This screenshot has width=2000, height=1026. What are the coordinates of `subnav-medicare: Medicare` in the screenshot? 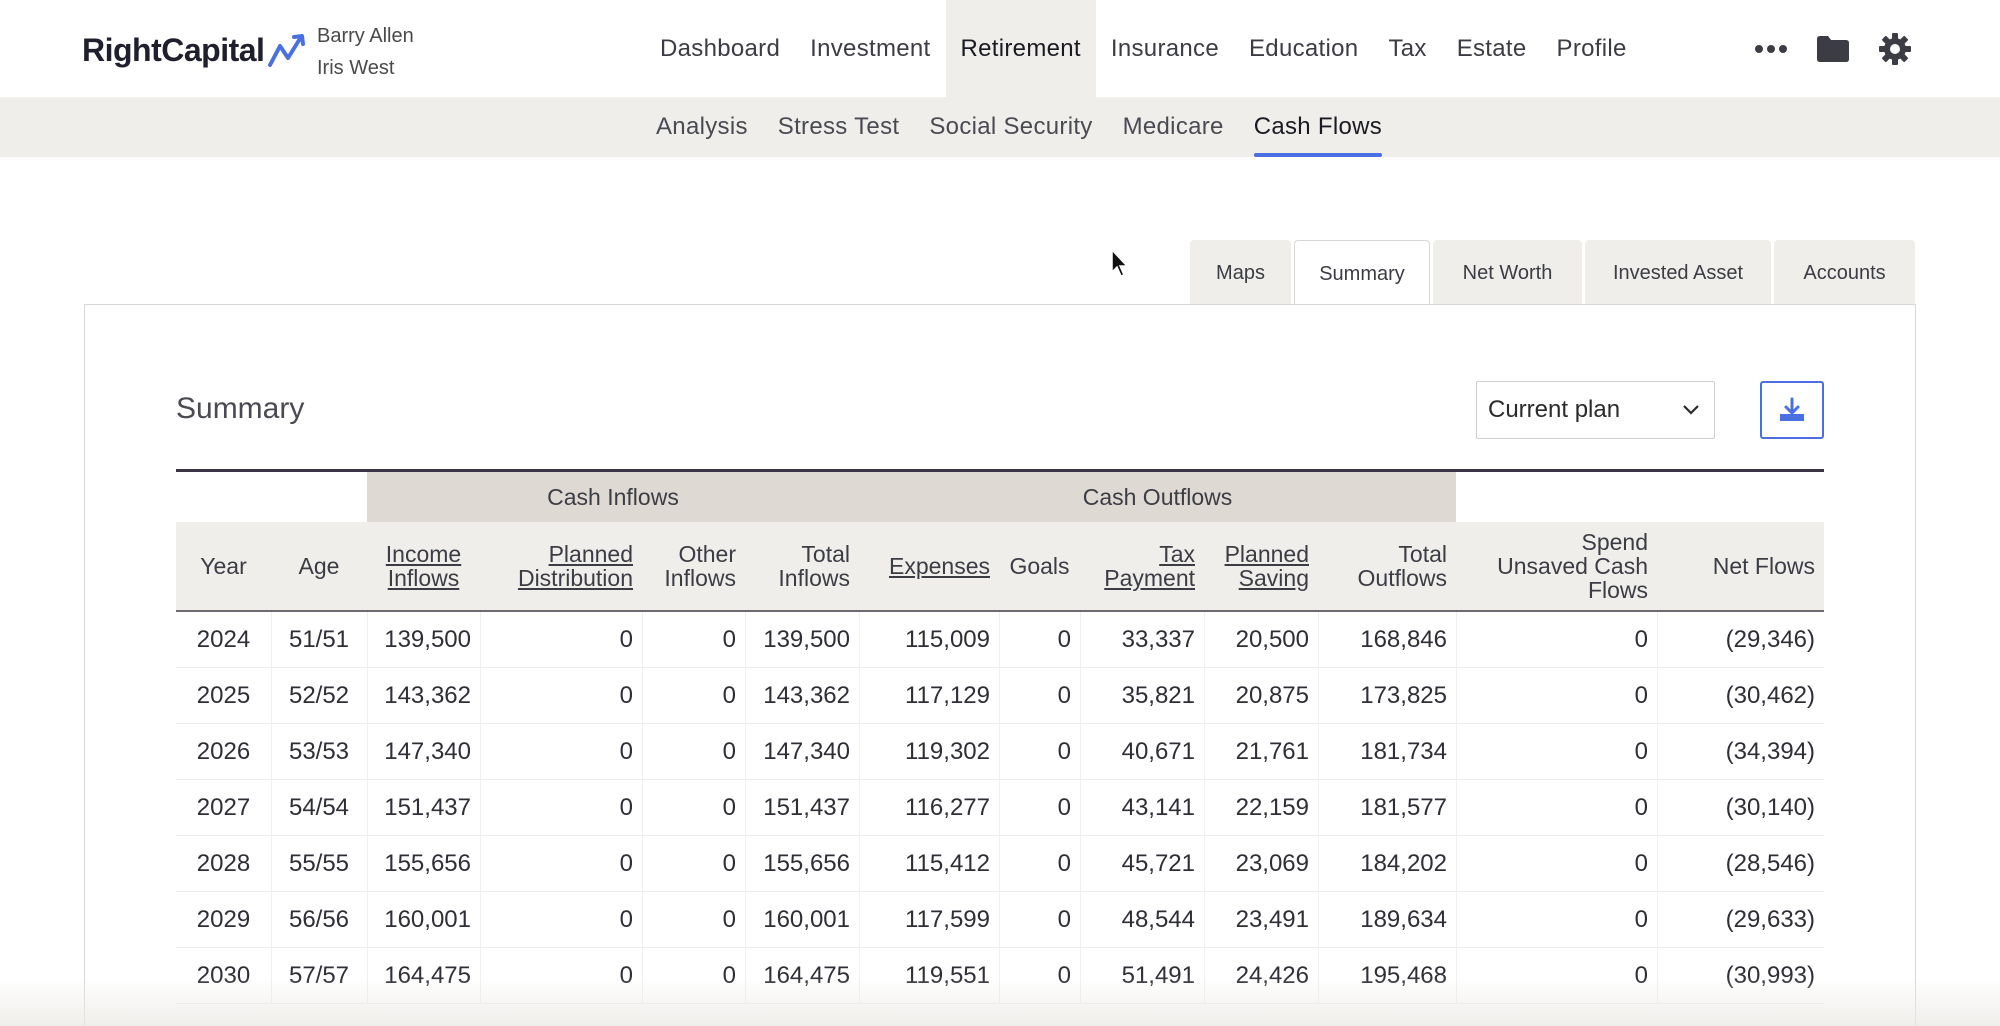 It's located at (1173, 127).